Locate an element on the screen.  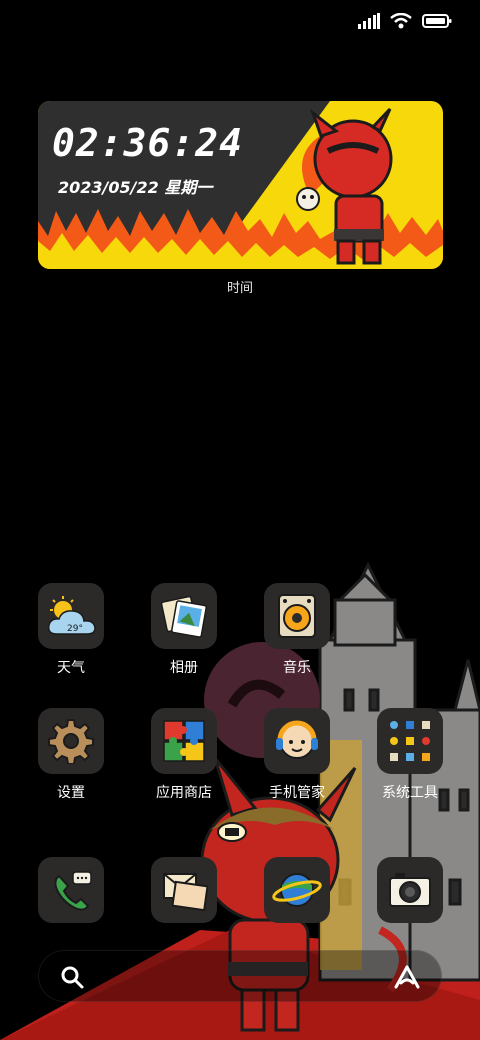
clock-date: 2023/05/22 星期一 is located at coordinates (135, 187).